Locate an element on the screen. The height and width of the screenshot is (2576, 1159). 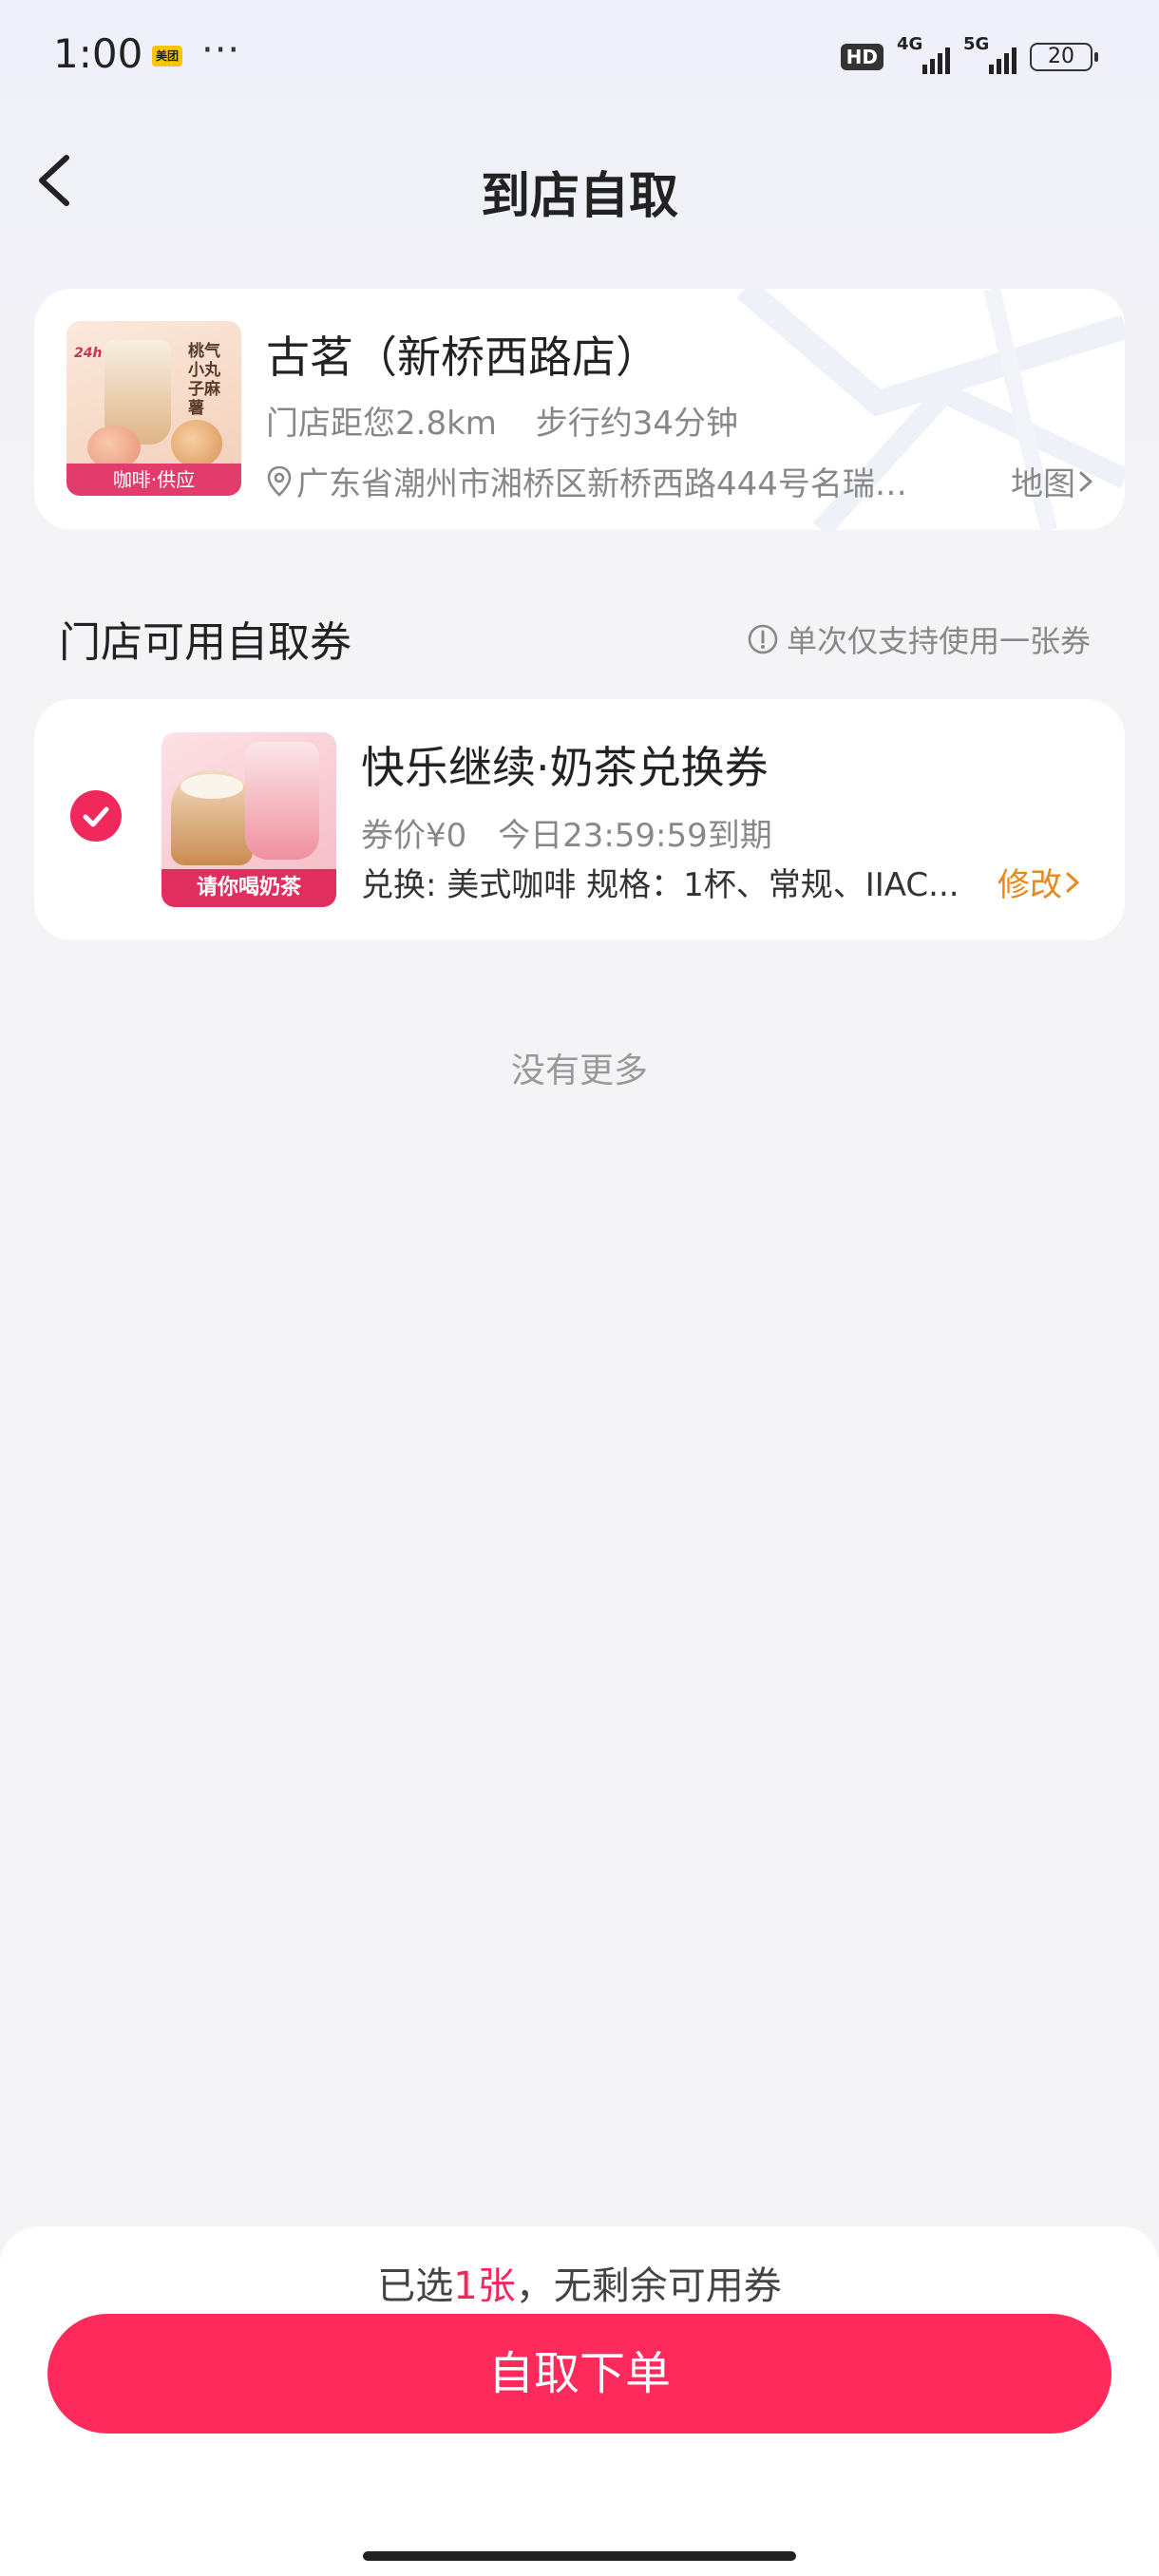
bottom-action-bar: 已选1张，无剩余可用券 自取下单 is located at coordinates (579, 2401).